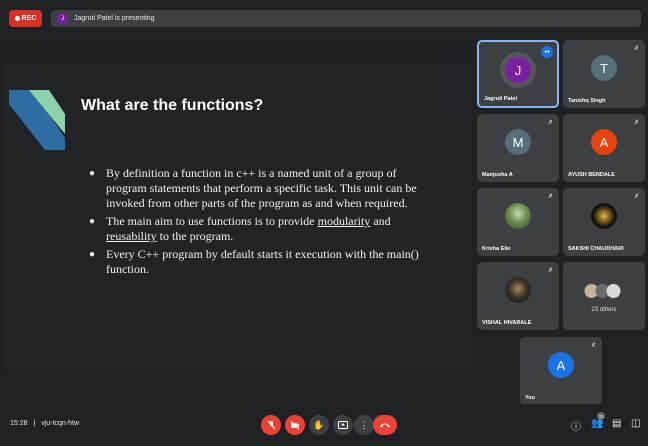 Image resolution: width=648 pixels, height=446 pixels. Describe the element at coordinates (613, 291) in the screenshot. I see `avatar` at that location.